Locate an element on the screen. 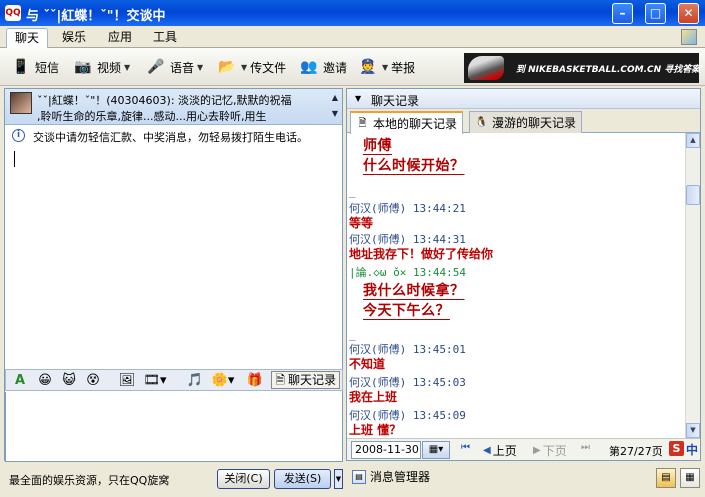 The height and width of the screenshot is (497, 705). magic-emoticon-icon: 😺 is located at coordinates (69, 381).